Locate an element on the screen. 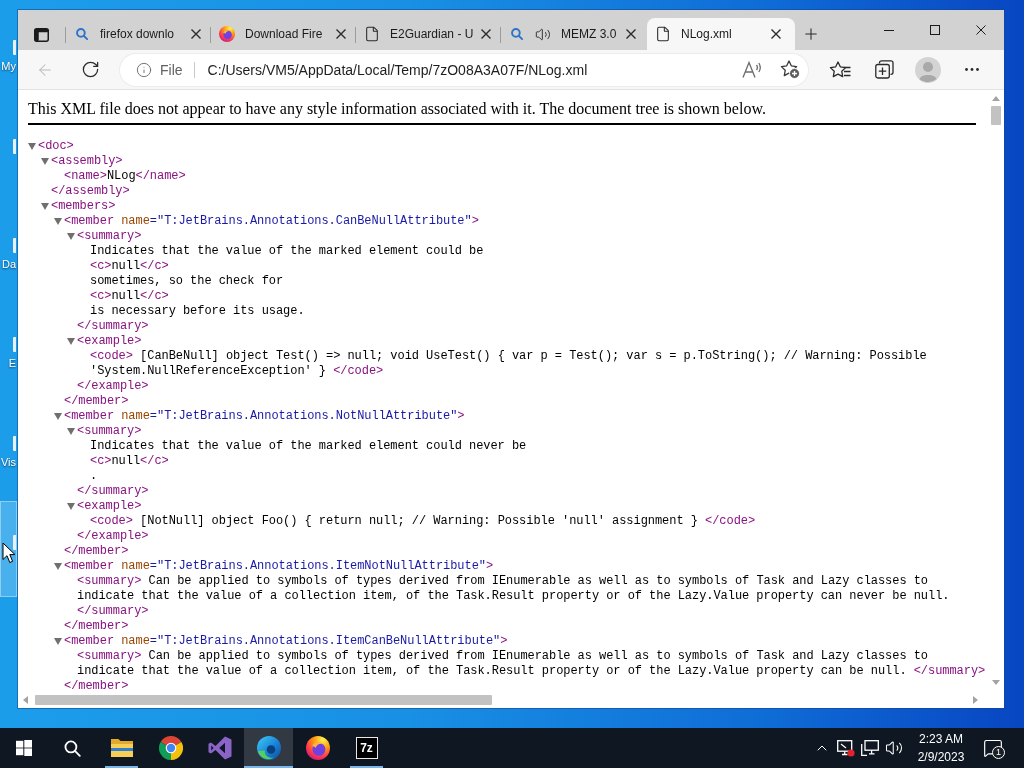 The width and height of the screenshot is (1024, 768). xml-open-tag: <doc> is located at coordinates (56, 146).